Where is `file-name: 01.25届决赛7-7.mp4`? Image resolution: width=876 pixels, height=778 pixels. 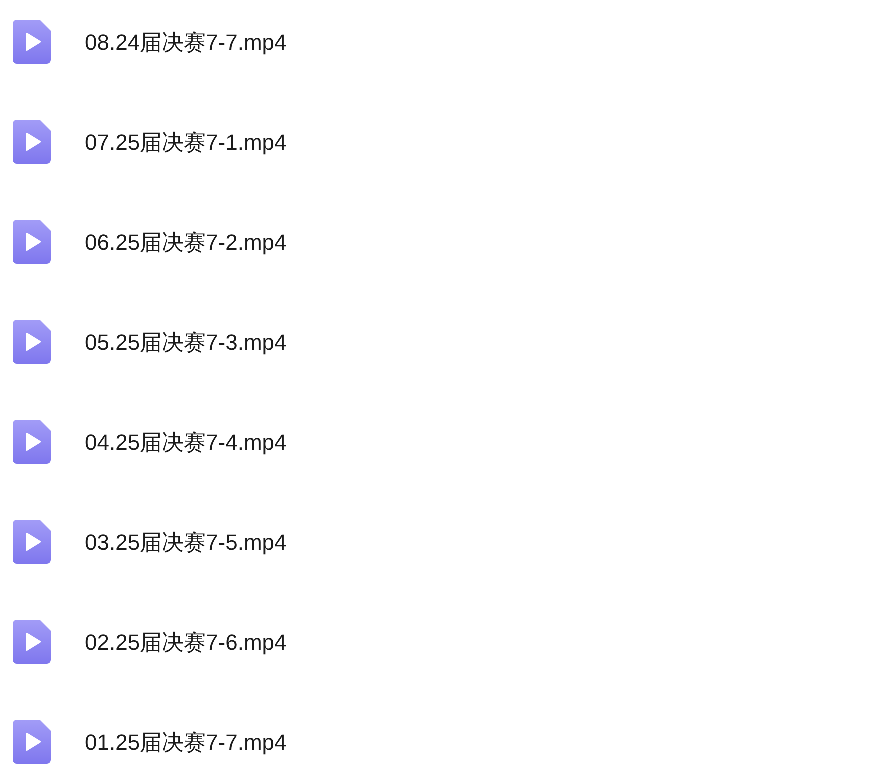
file-name: 01.25届决赛7-7.mp4 is located at coordinates (186, 742).